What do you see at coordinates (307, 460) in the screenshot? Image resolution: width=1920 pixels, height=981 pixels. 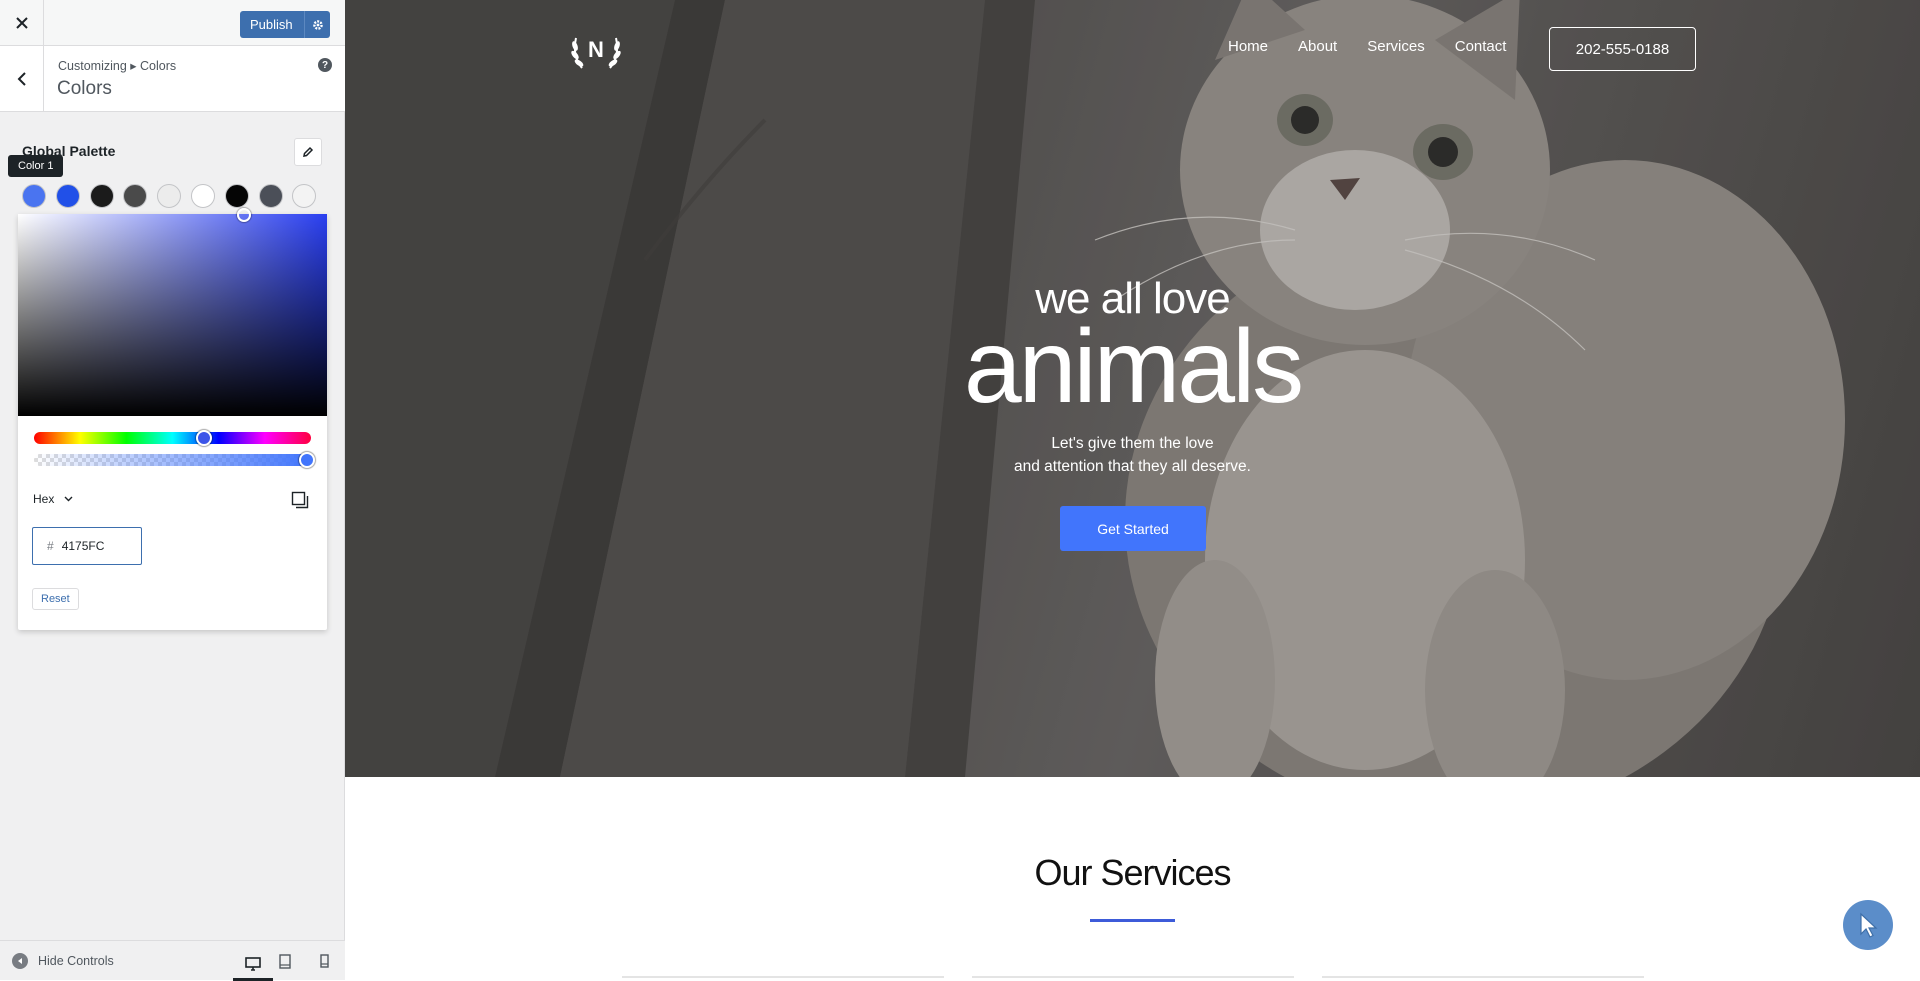 I see `alpha-handle` at bounding box center [307, 460].